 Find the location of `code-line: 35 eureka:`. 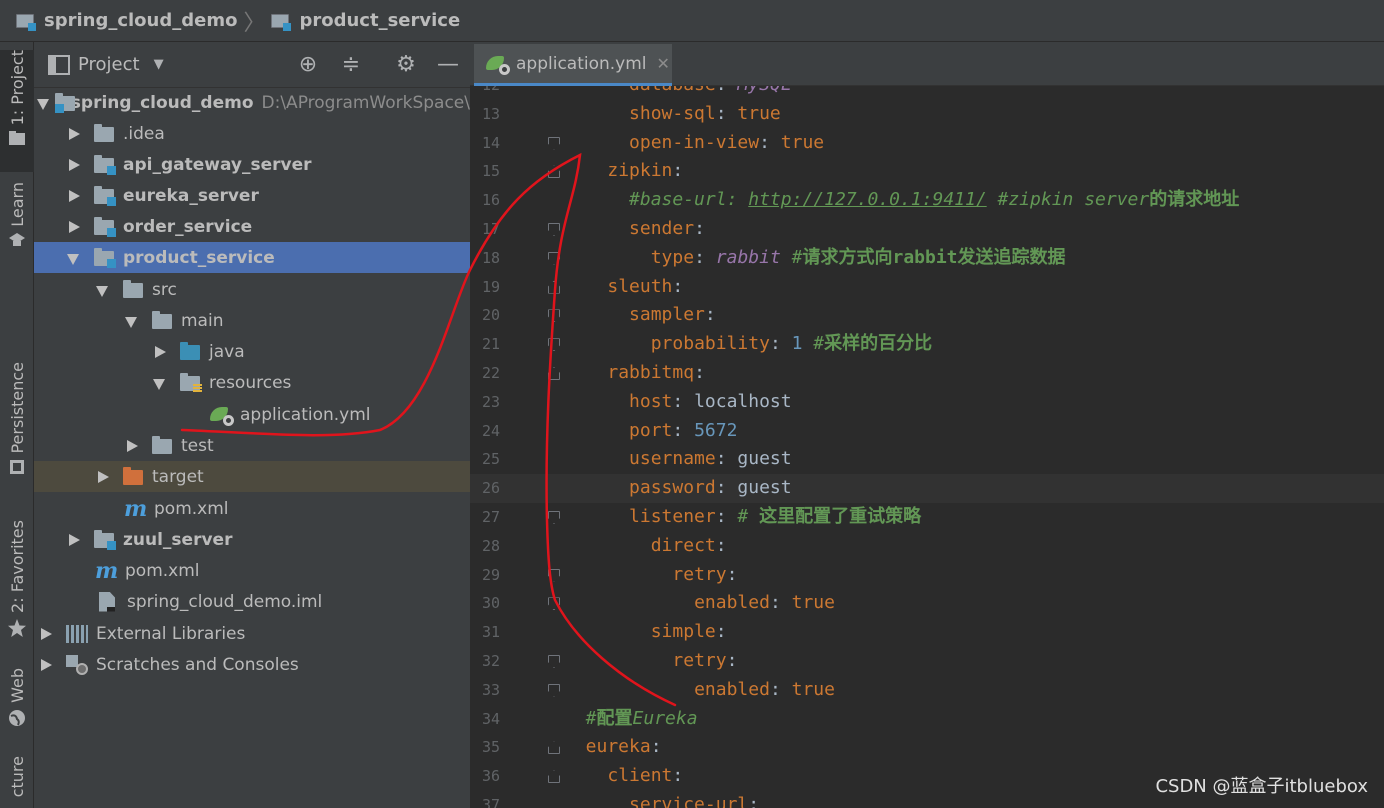

code-line: 35 eureka: is located at coordinates (927, 747).